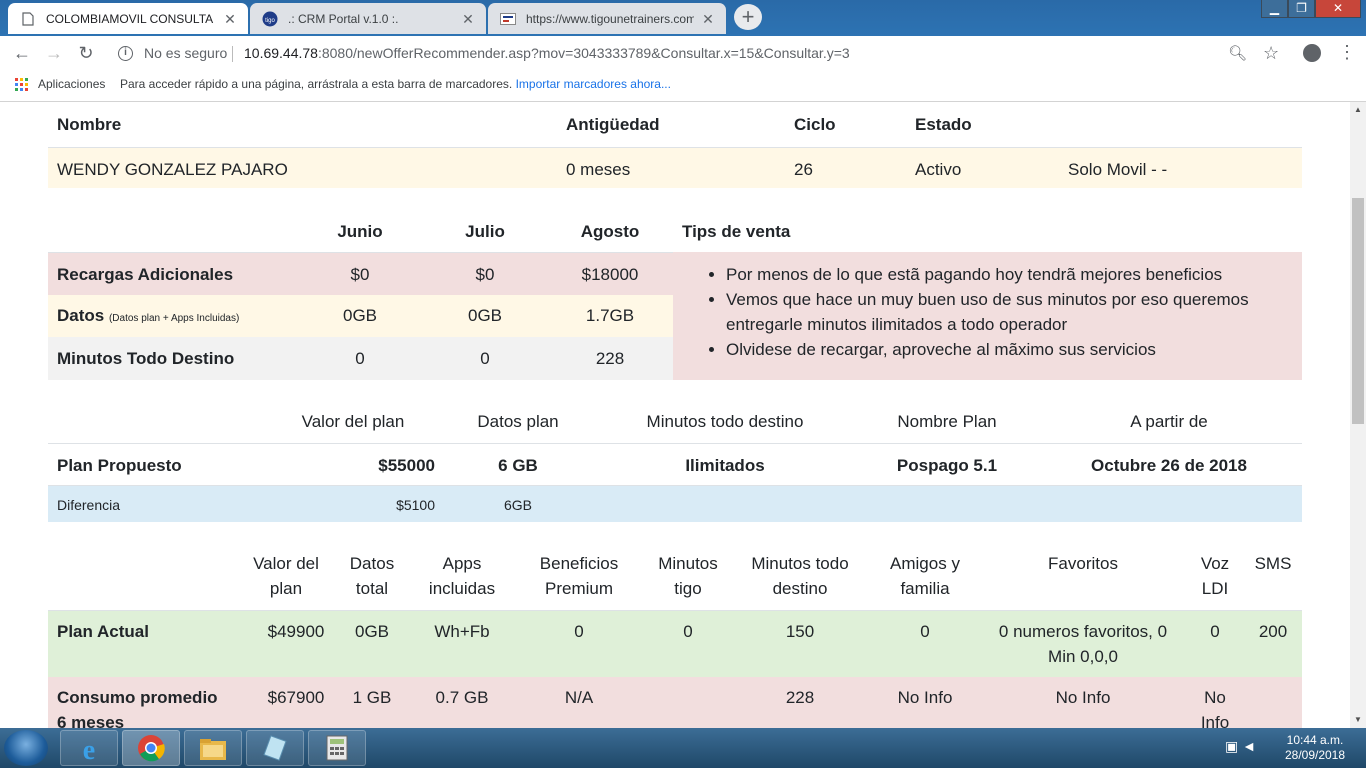  What do you see at coordinates (1169, 421) in the screenshot?
I see `header-plan-from: A partir de` at bounding box center [1169, 421].